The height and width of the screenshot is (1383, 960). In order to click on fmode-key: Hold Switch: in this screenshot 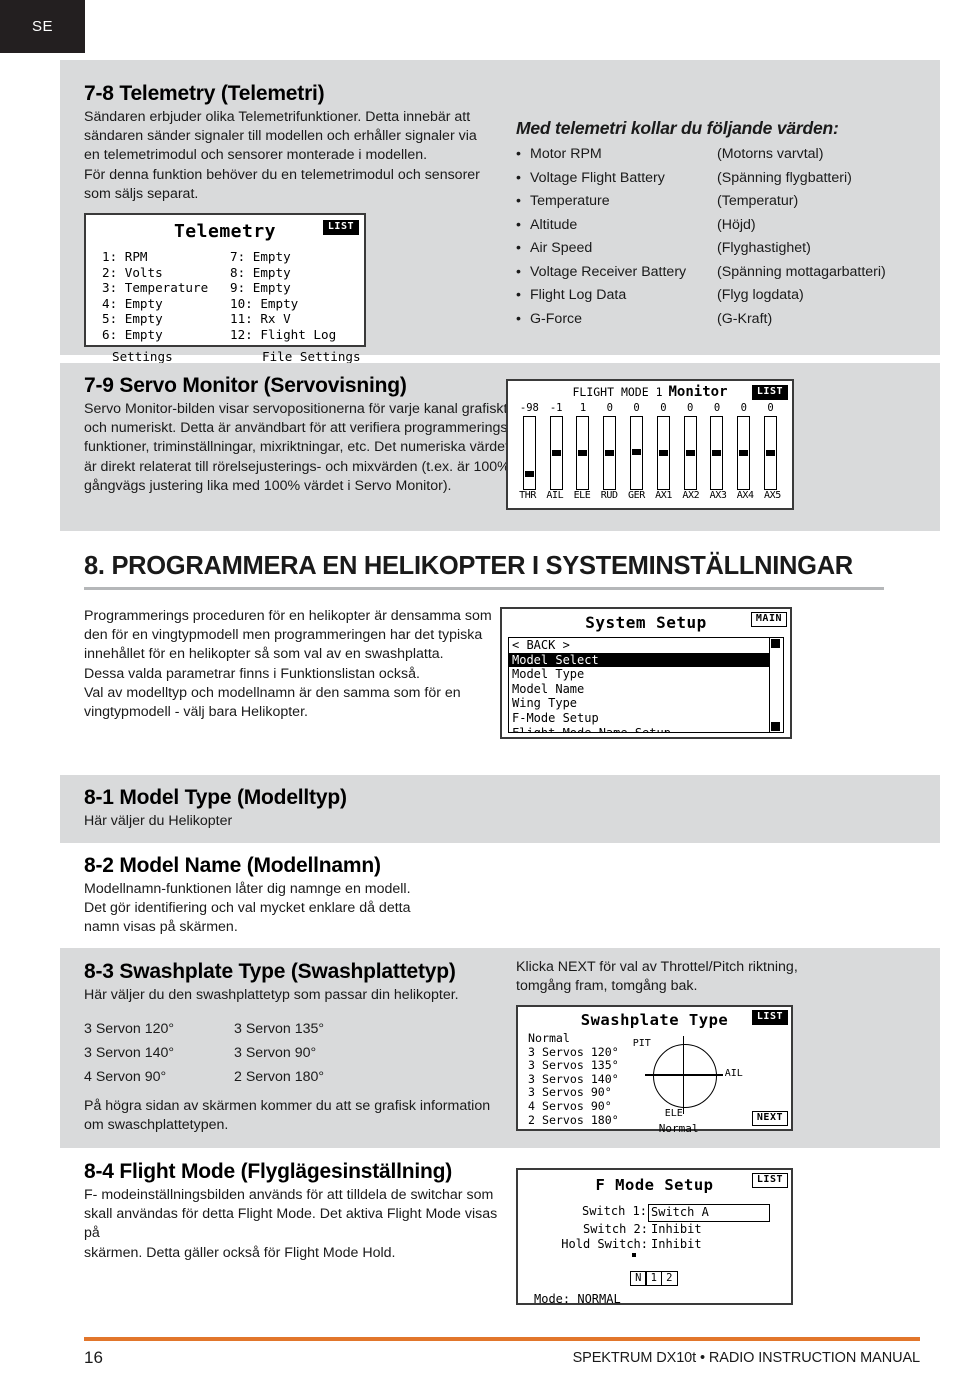, I will do `click(604, 1244)`.